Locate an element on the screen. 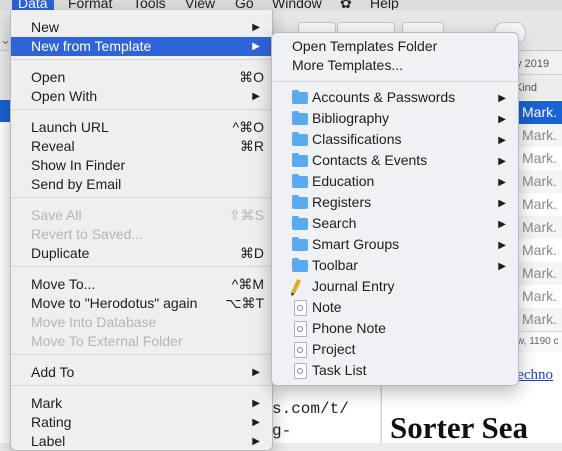 The width and height of the screenshot is (562, 451). pencil-icon is located at coordinates (296, 286).